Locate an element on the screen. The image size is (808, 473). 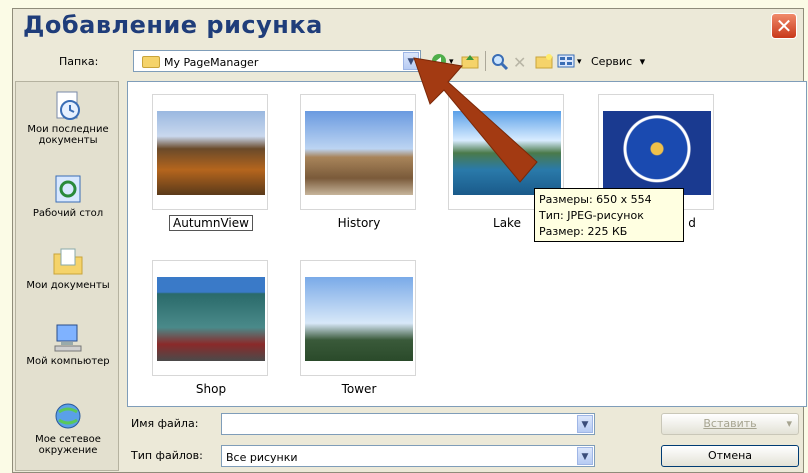
recent-documents-icon is located at coordinates (68, 106).